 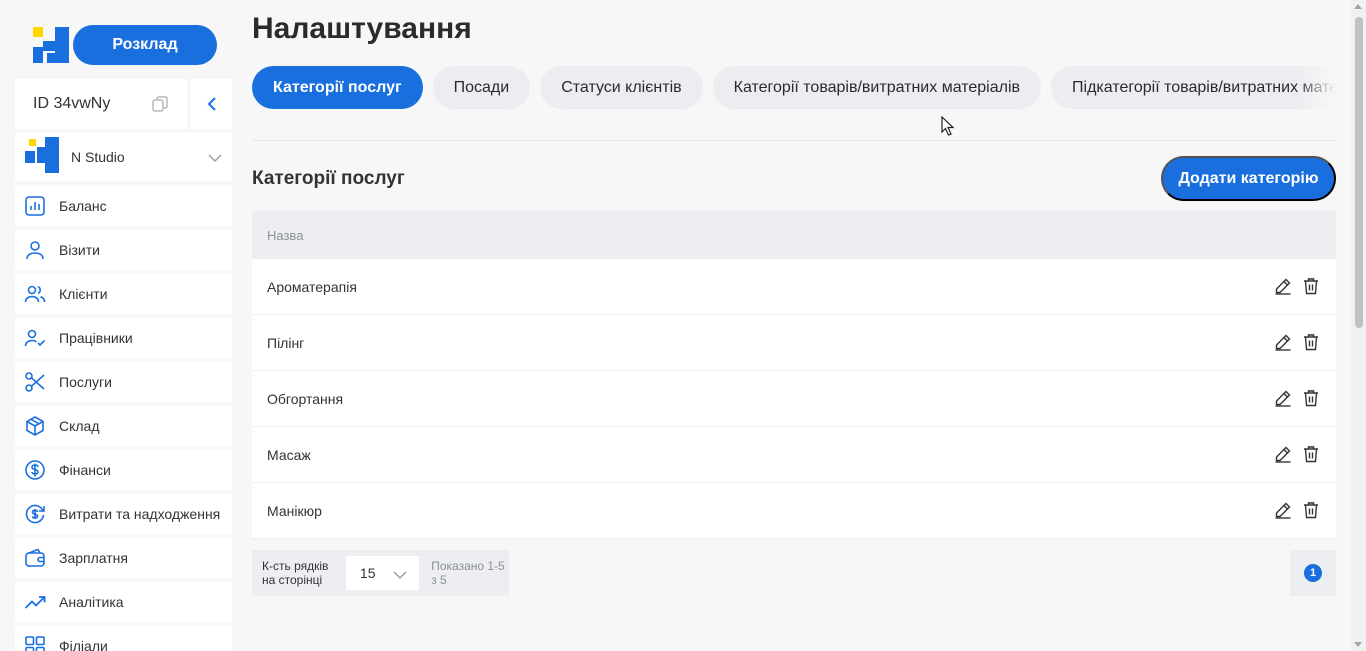 What do you see at coordinates (85, 470) in the screenshot?
I see `sidebar-item-label: Фінанси` at bounding box center [85, 470].